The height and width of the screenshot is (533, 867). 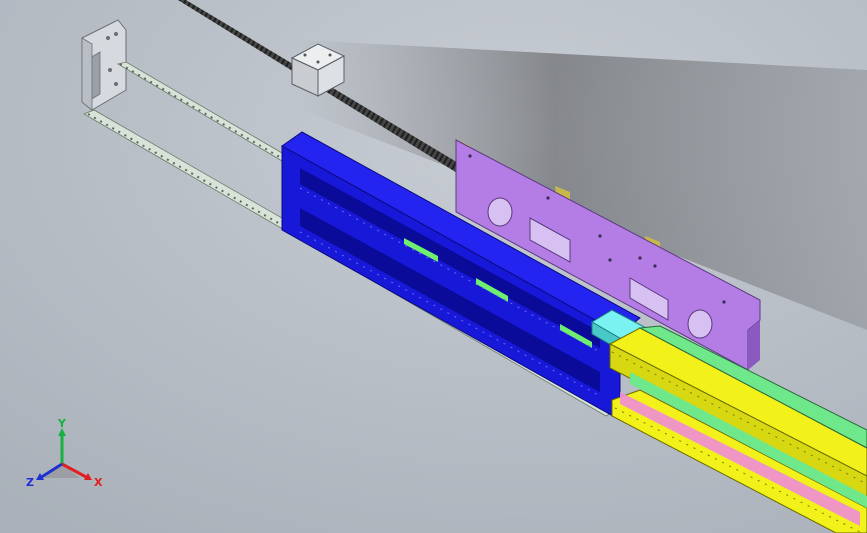 I want to click on view-orientation-triad: Y X Z, so click(x=69, y=458).